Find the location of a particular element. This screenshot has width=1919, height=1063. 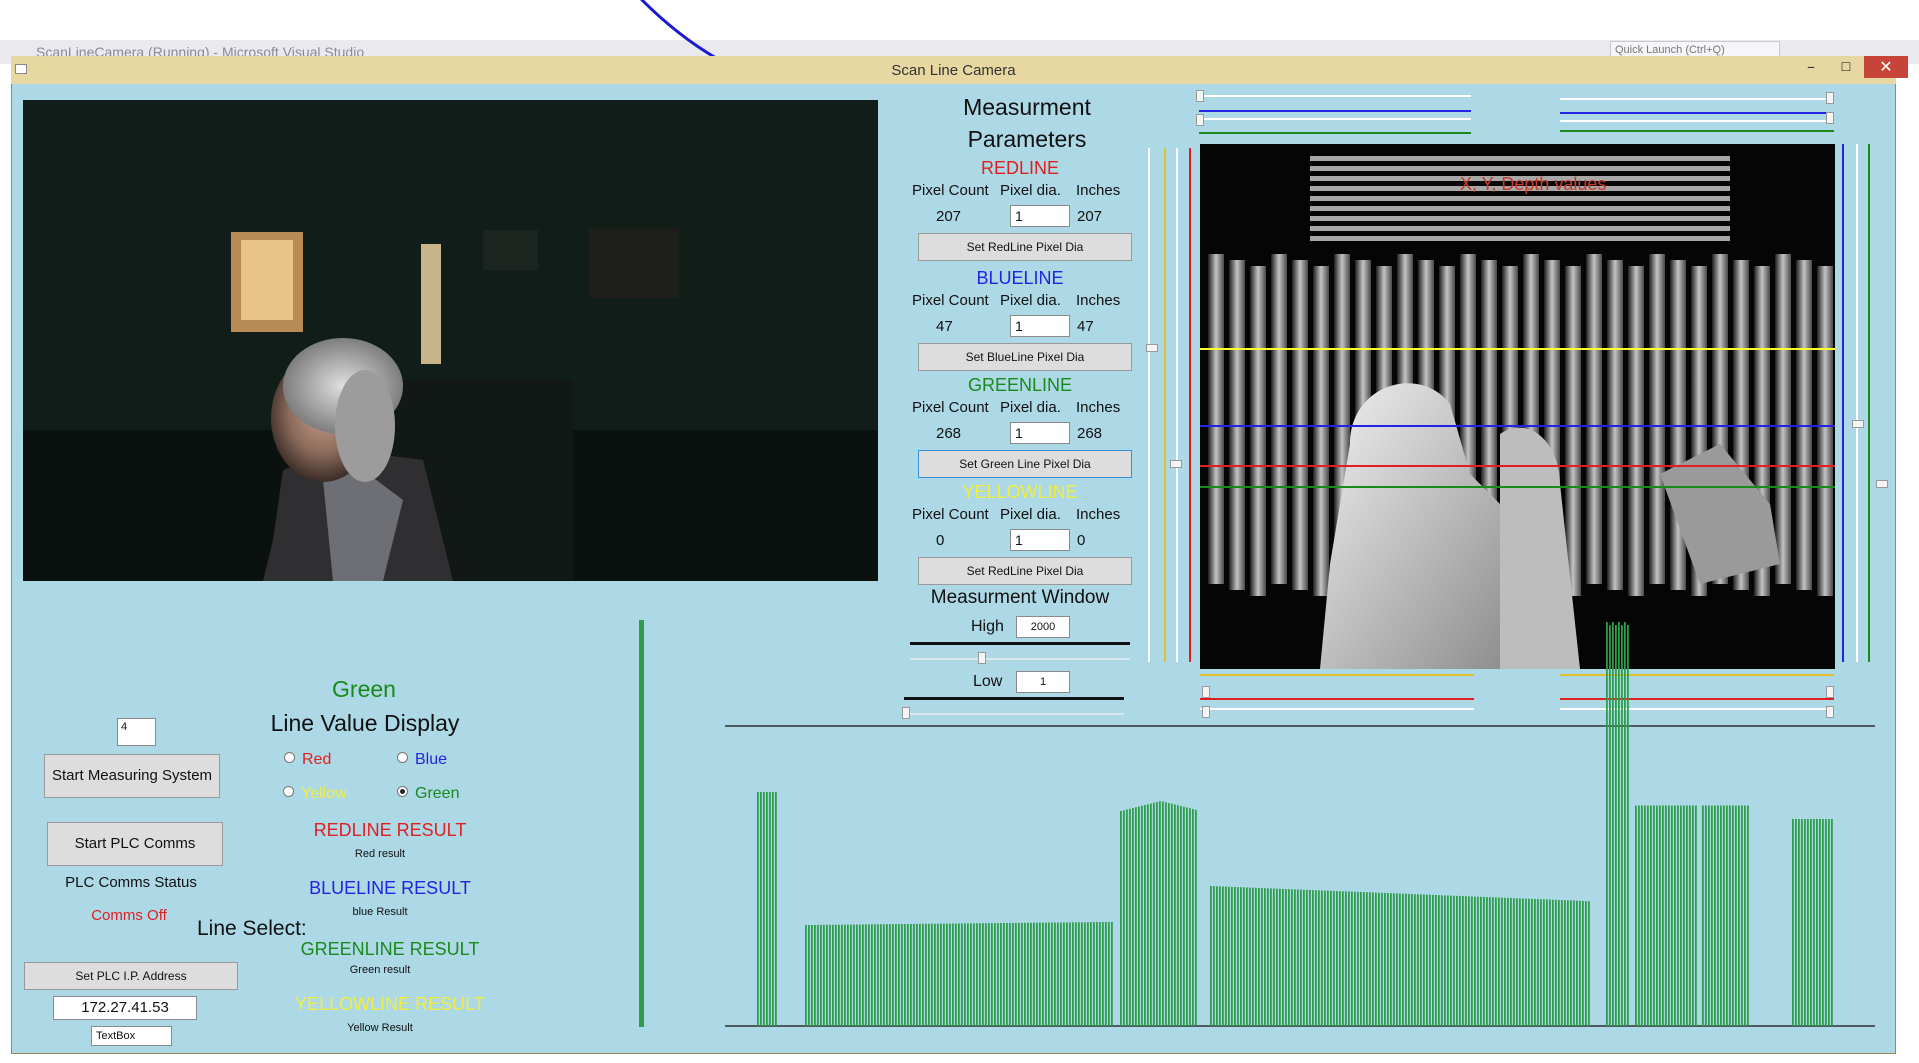

redline-pixel-dia-field: 1 is located at coordinates (1040, 216).